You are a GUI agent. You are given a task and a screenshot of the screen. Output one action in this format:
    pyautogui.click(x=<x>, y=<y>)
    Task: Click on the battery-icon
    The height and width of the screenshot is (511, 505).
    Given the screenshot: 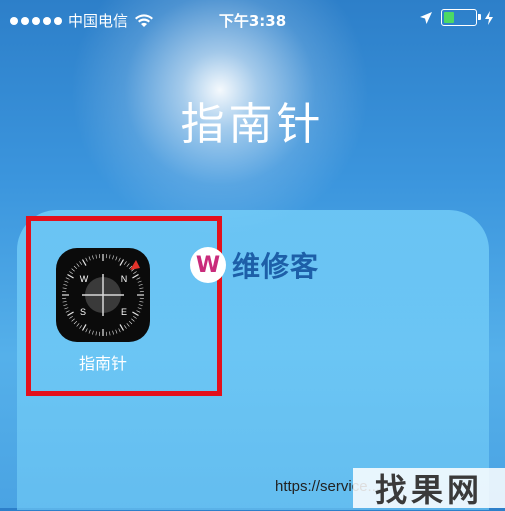 What is the action you would take?
    pyautogui.click(x=459, y=17)
    